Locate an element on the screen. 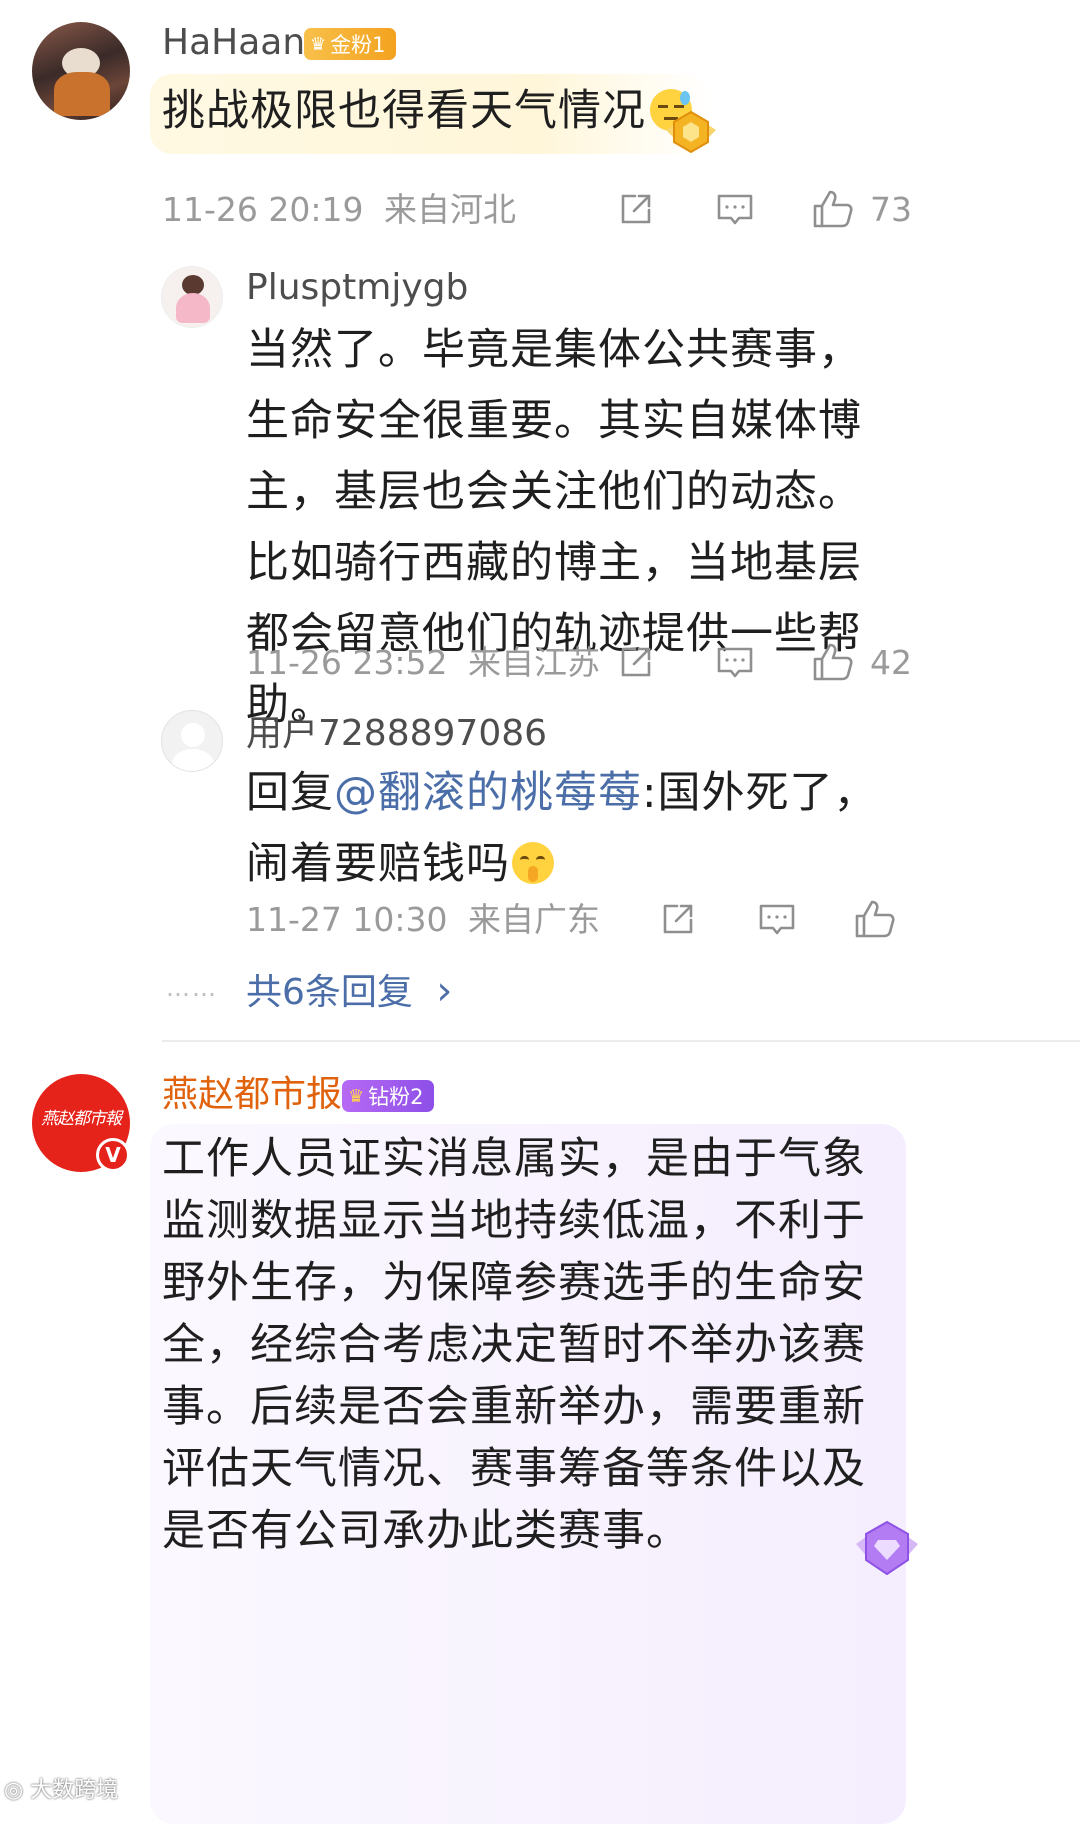 This screenshot has height=1824, width=1080. reply-like-button is located at coordinates (875, 919).